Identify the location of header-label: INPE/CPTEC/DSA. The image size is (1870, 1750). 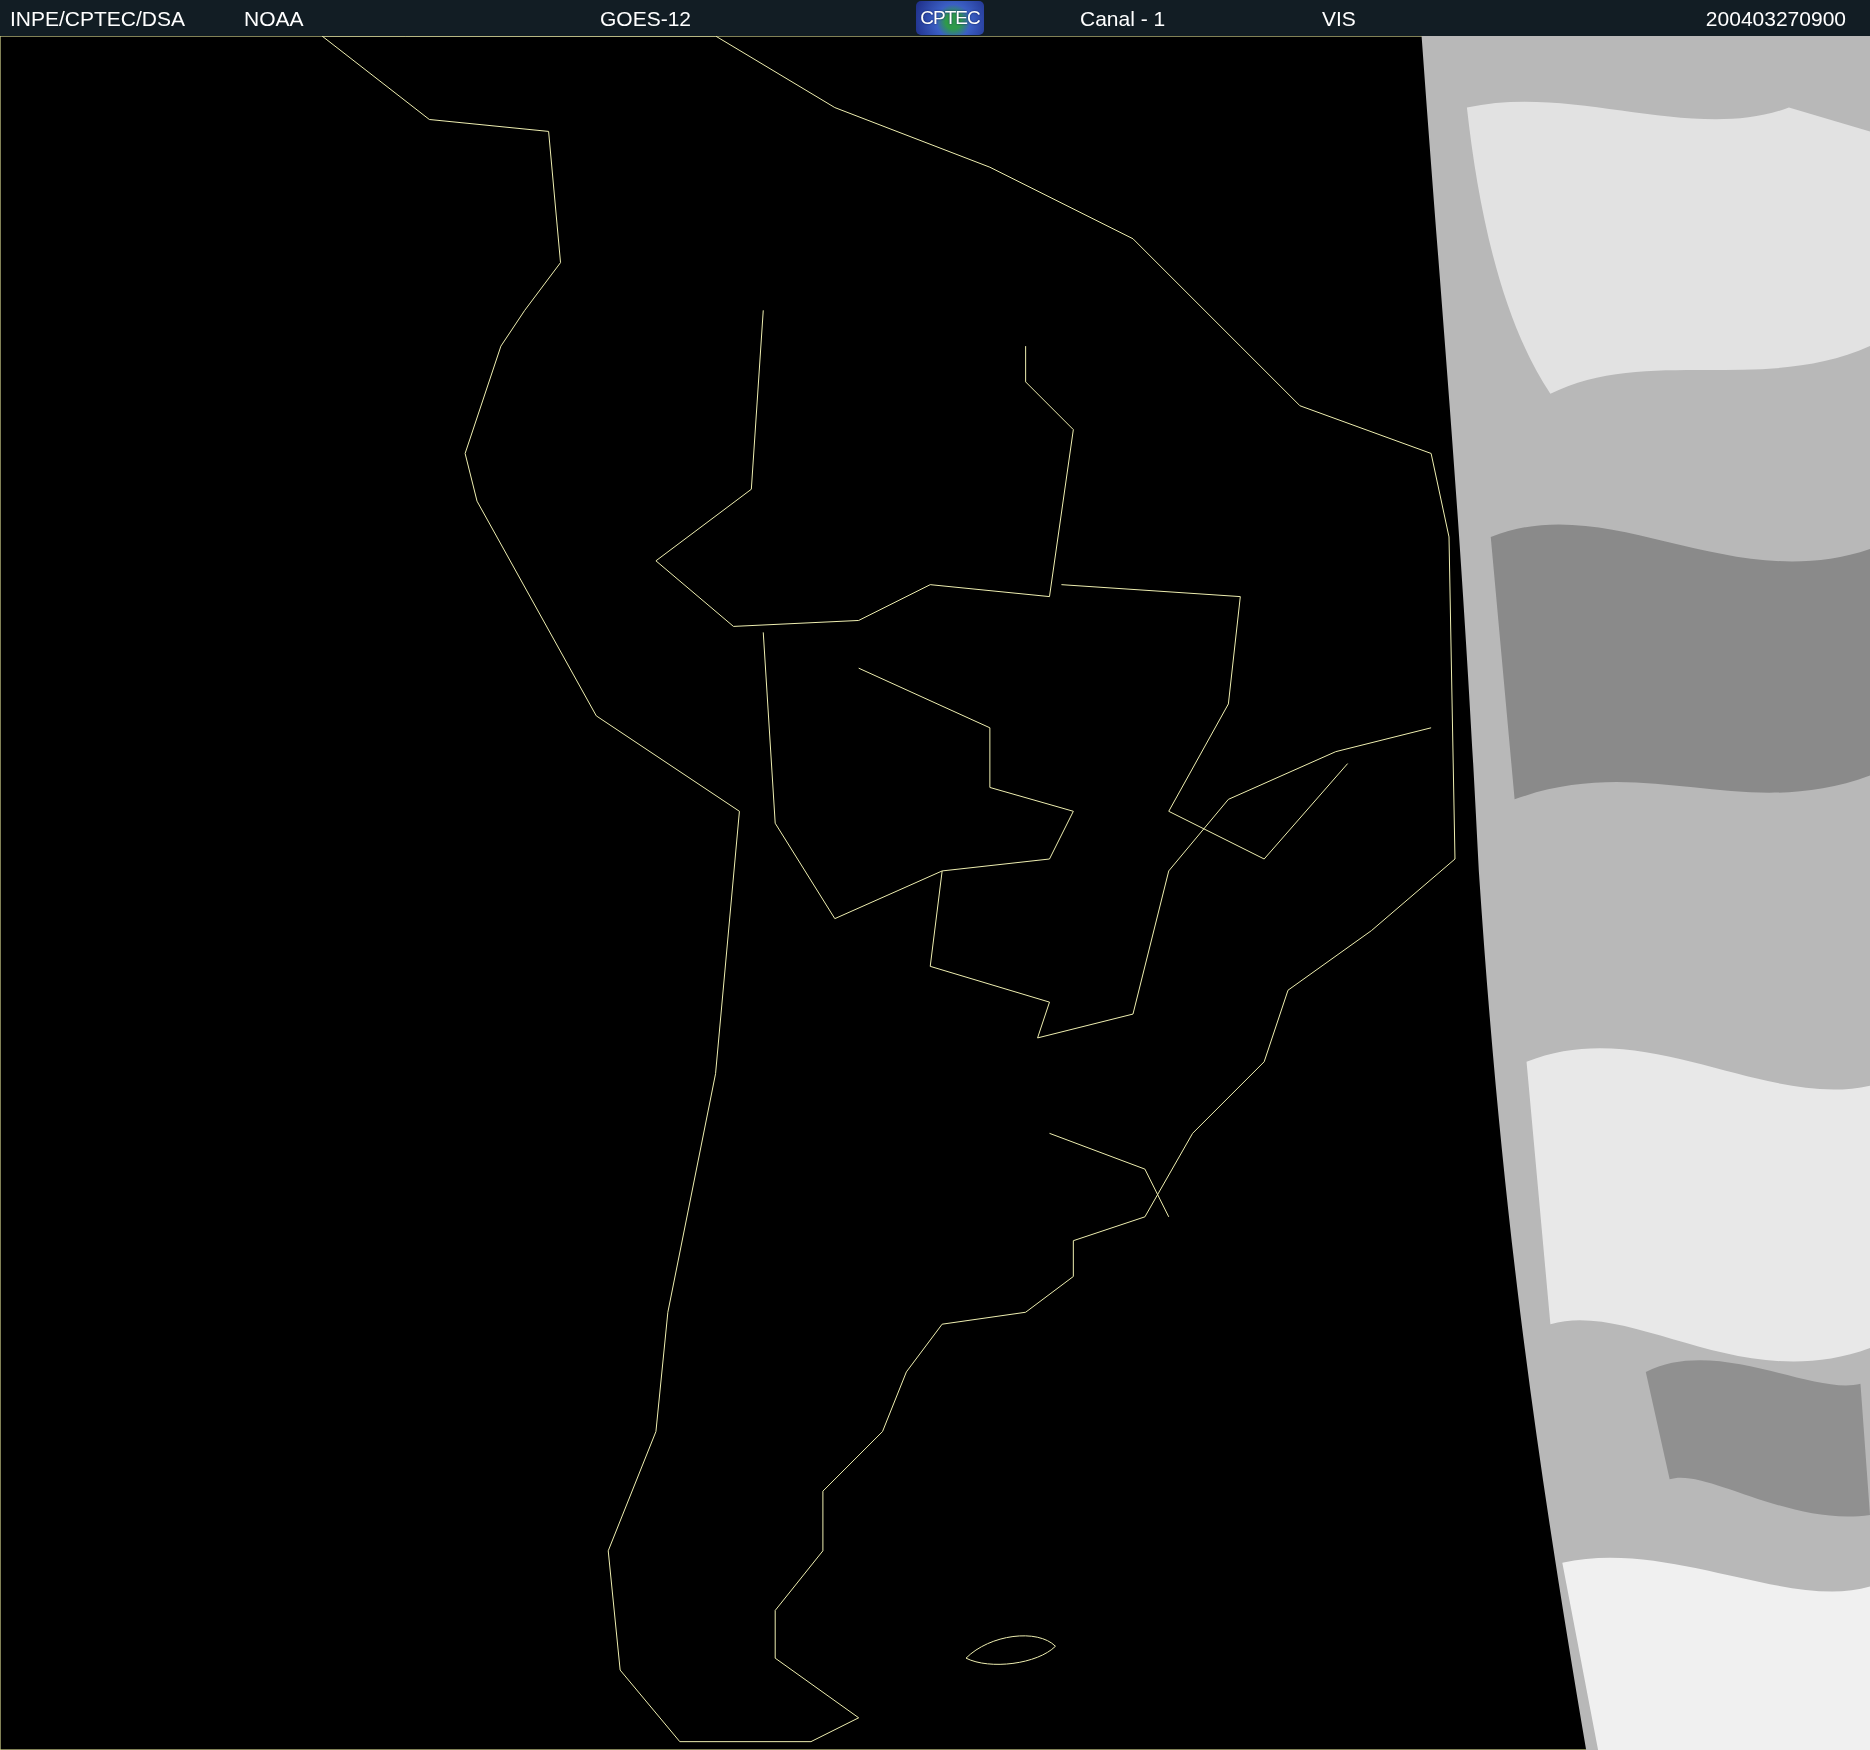
(98, 18).